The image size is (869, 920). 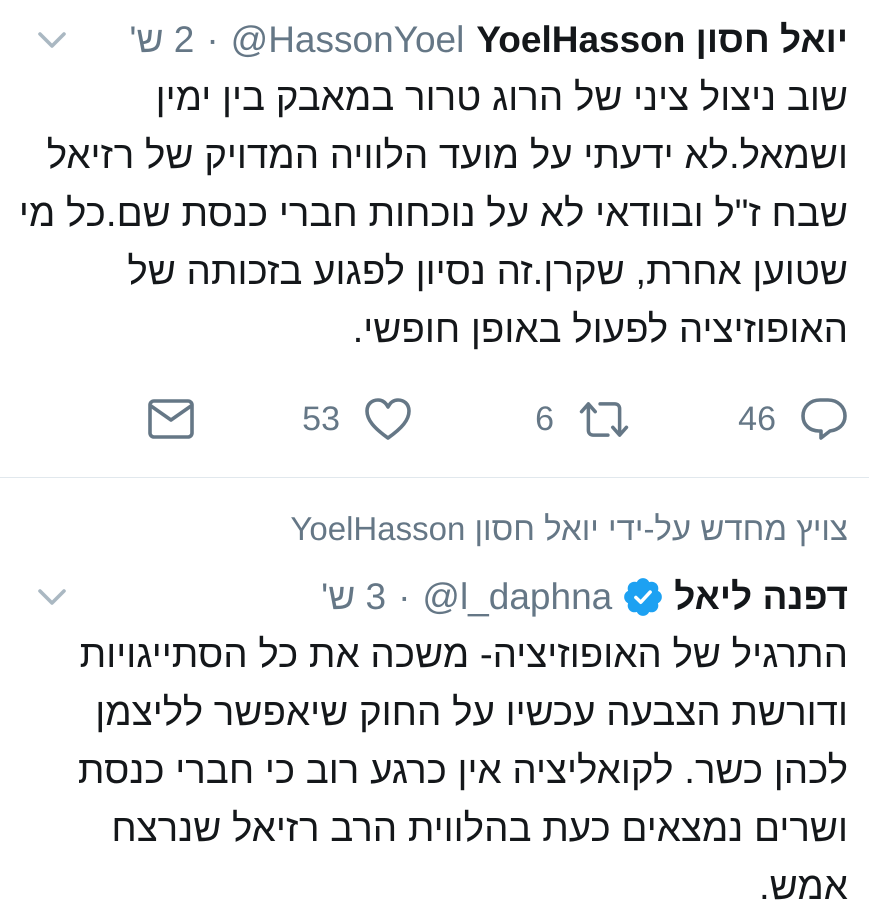 I want to click on author-name: דפנה ליאל, so click(x=761, y=597).